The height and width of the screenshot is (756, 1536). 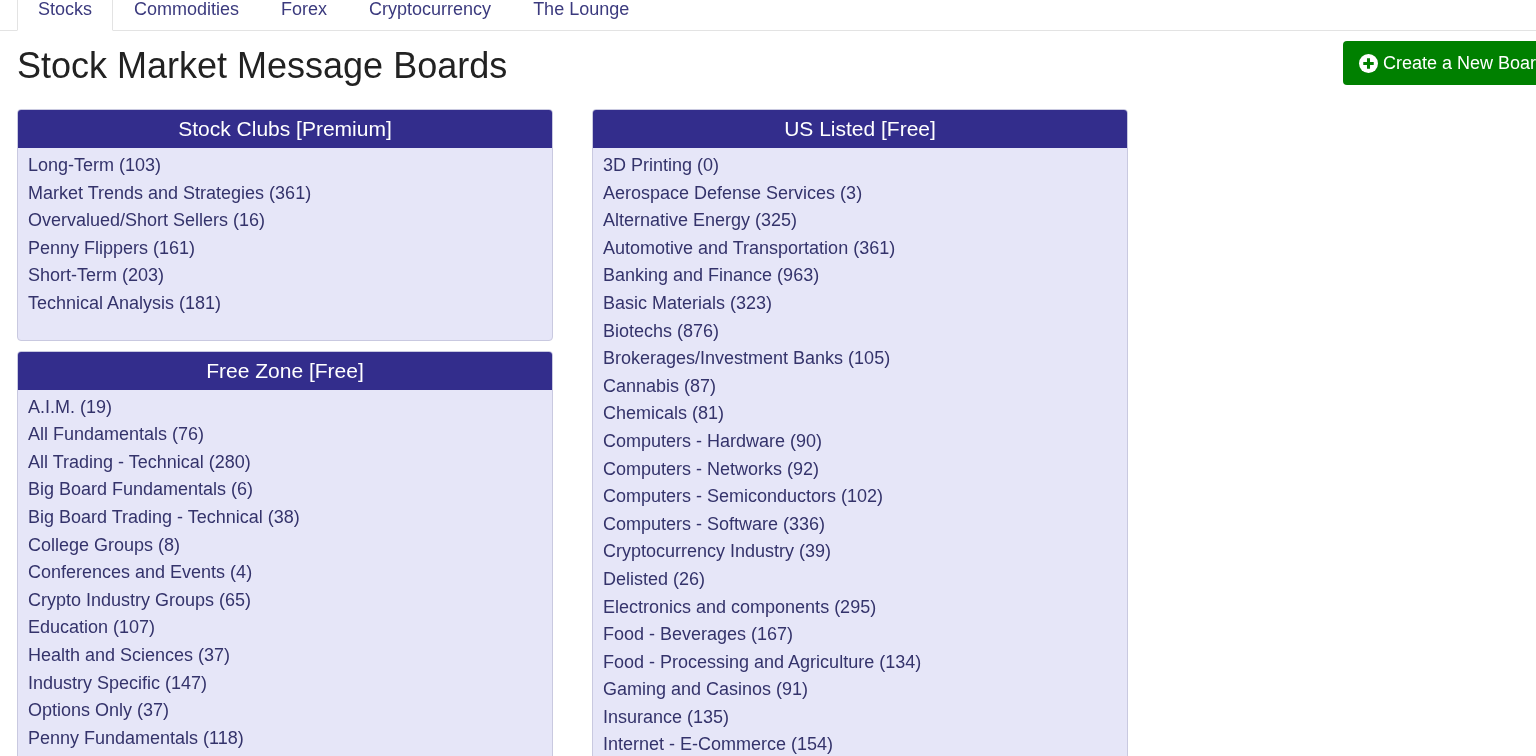 I want to click on board-link: Technical Analysis (181), so click(x=125, y=303).